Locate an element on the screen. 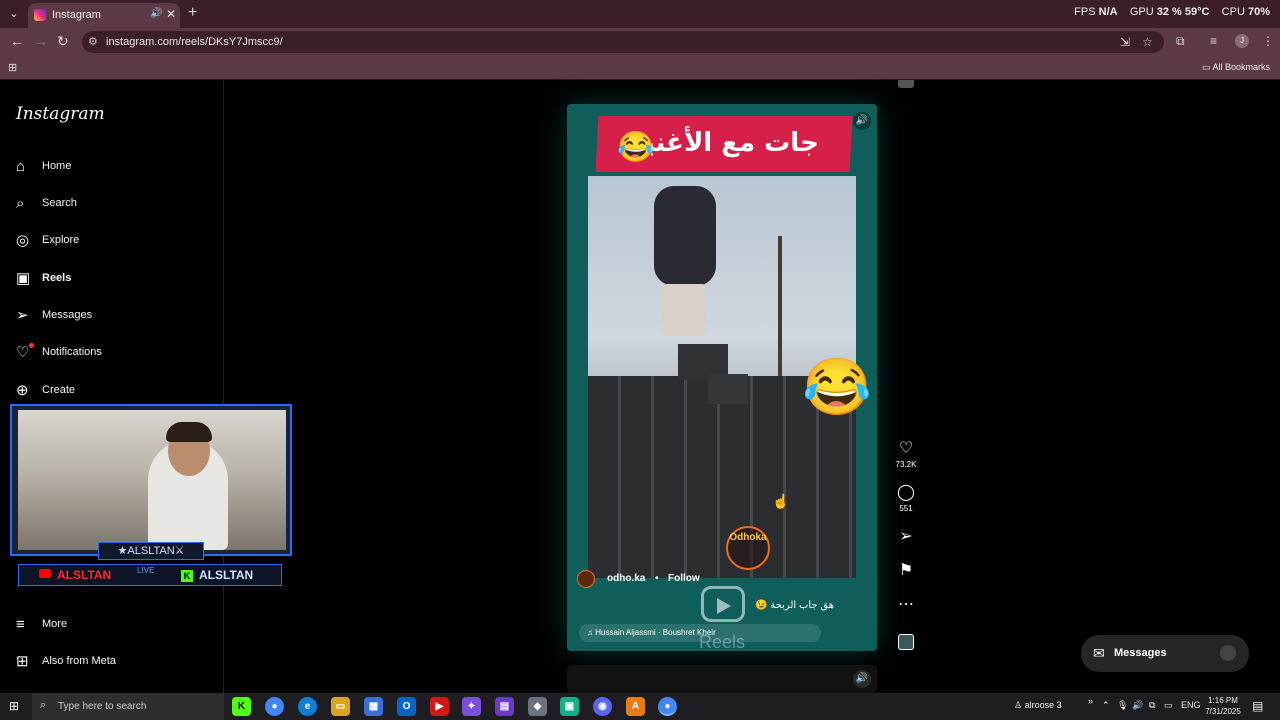 The image size is (1280, 720). taskbar-search: ⌕ Type here to search is located at coordinates (128, 706).